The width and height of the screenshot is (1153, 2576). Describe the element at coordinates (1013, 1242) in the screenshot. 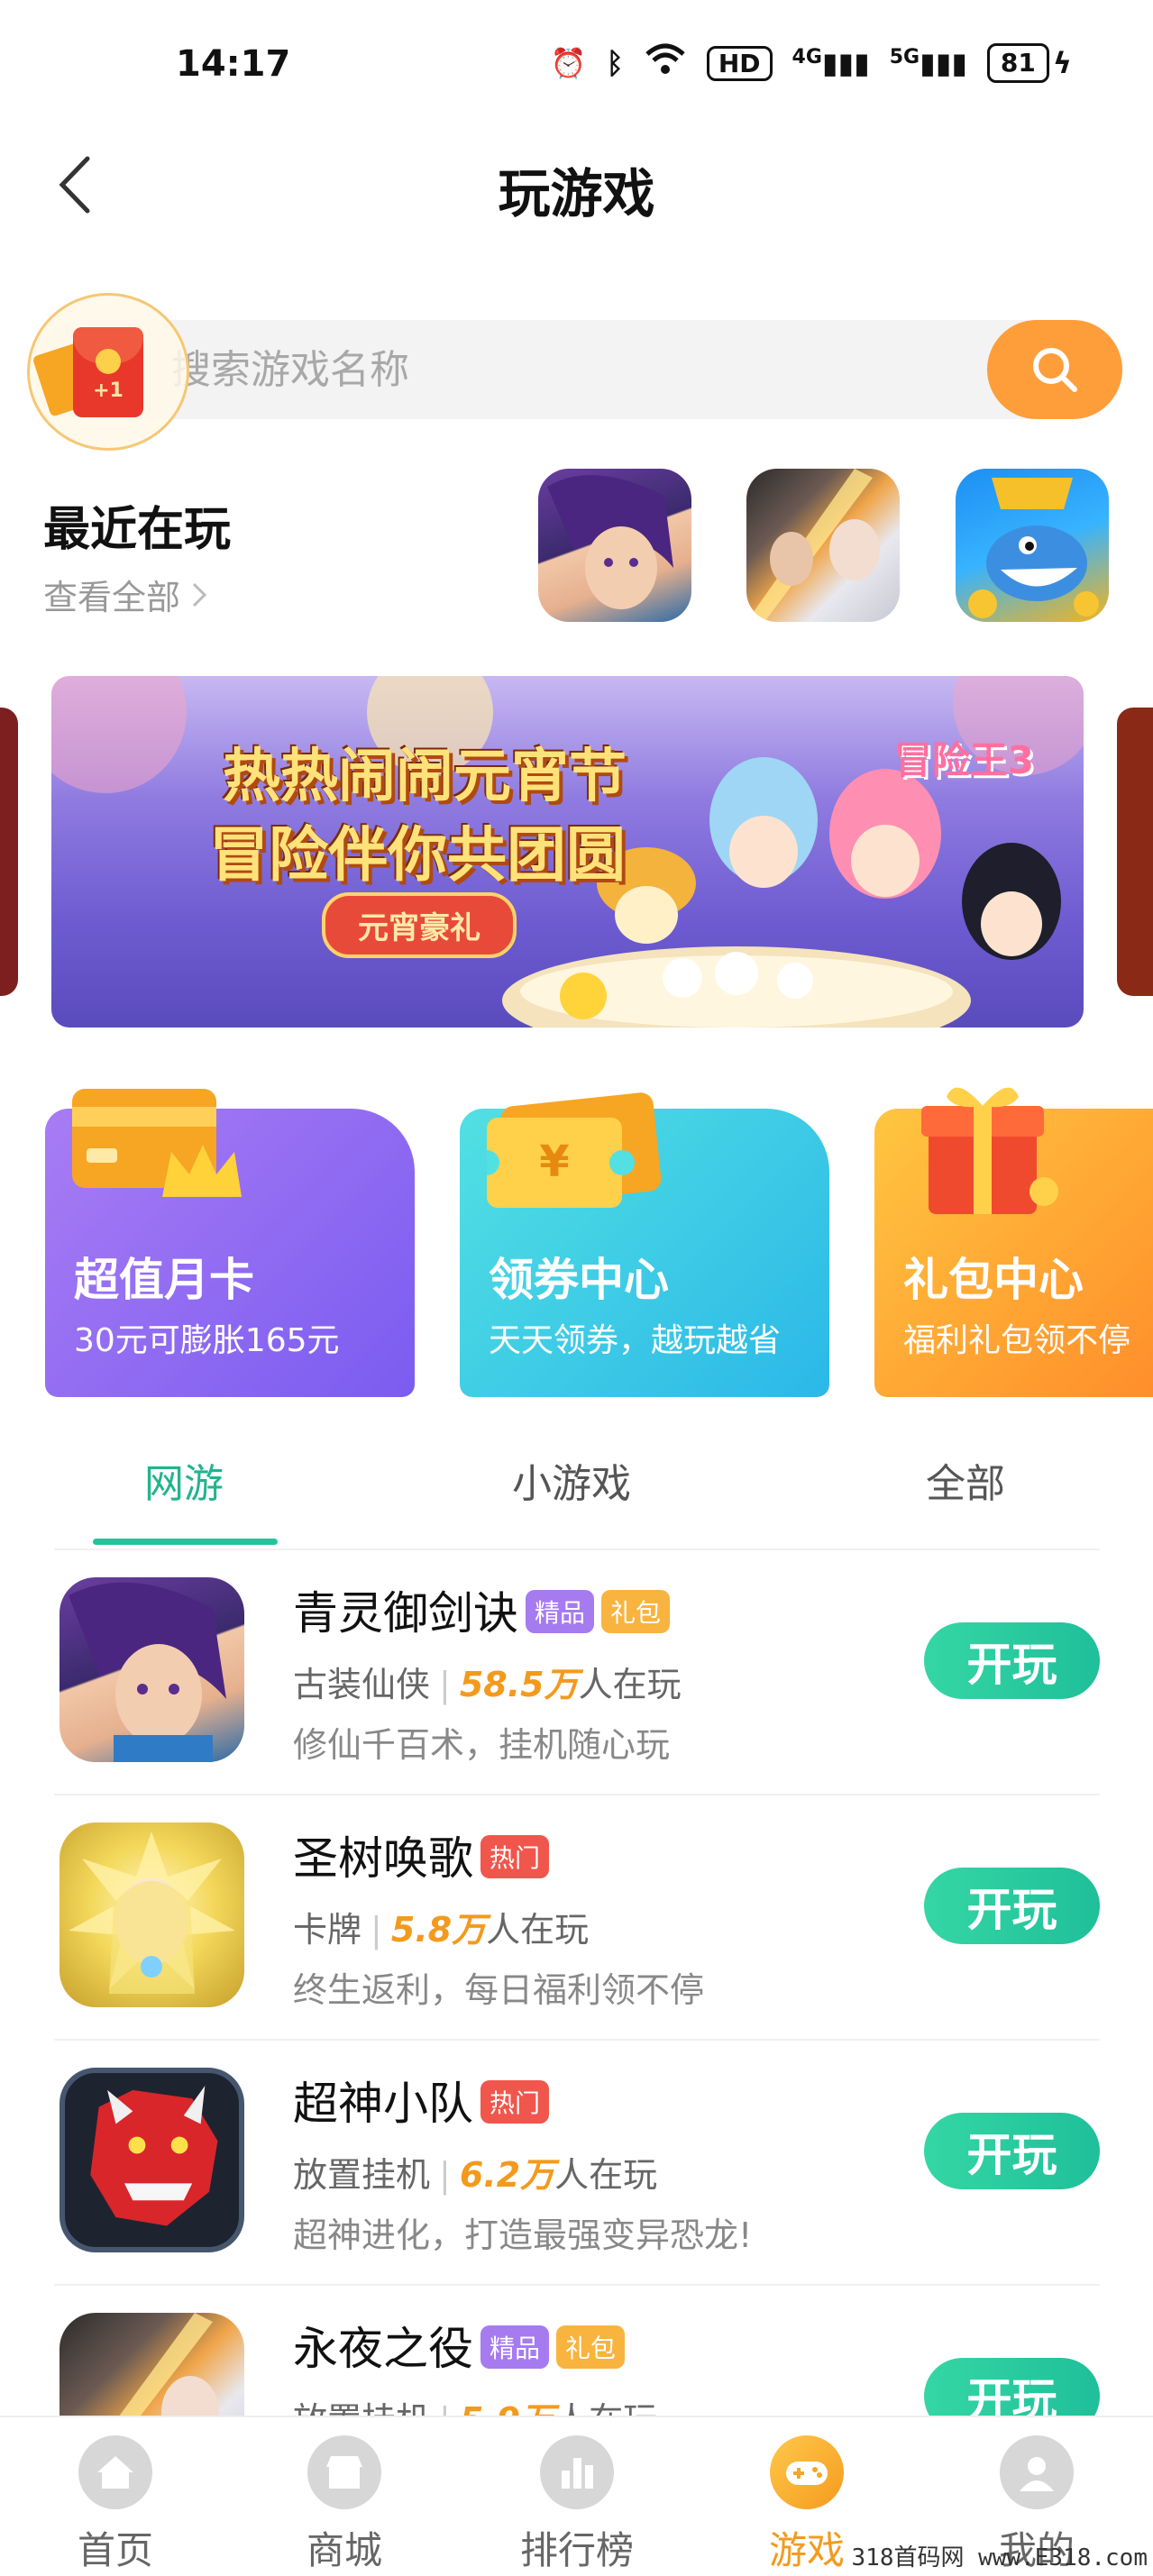

I see `gift-center-card: 礼包中心 福利礼包领不停` at that location.